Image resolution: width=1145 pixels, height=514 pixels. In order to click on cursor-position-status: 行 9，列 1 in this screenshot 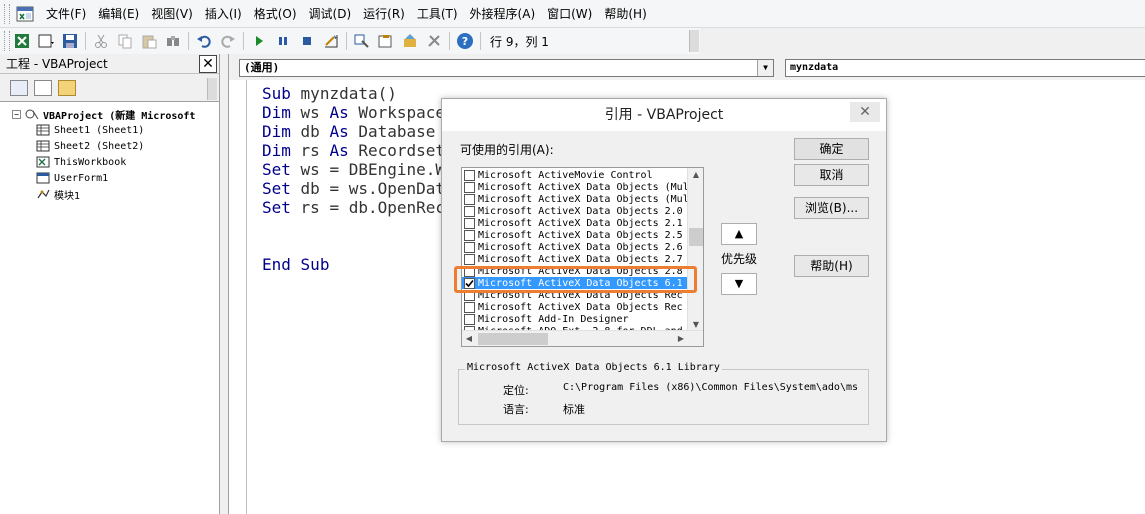, I will do `click(519, 41)`.